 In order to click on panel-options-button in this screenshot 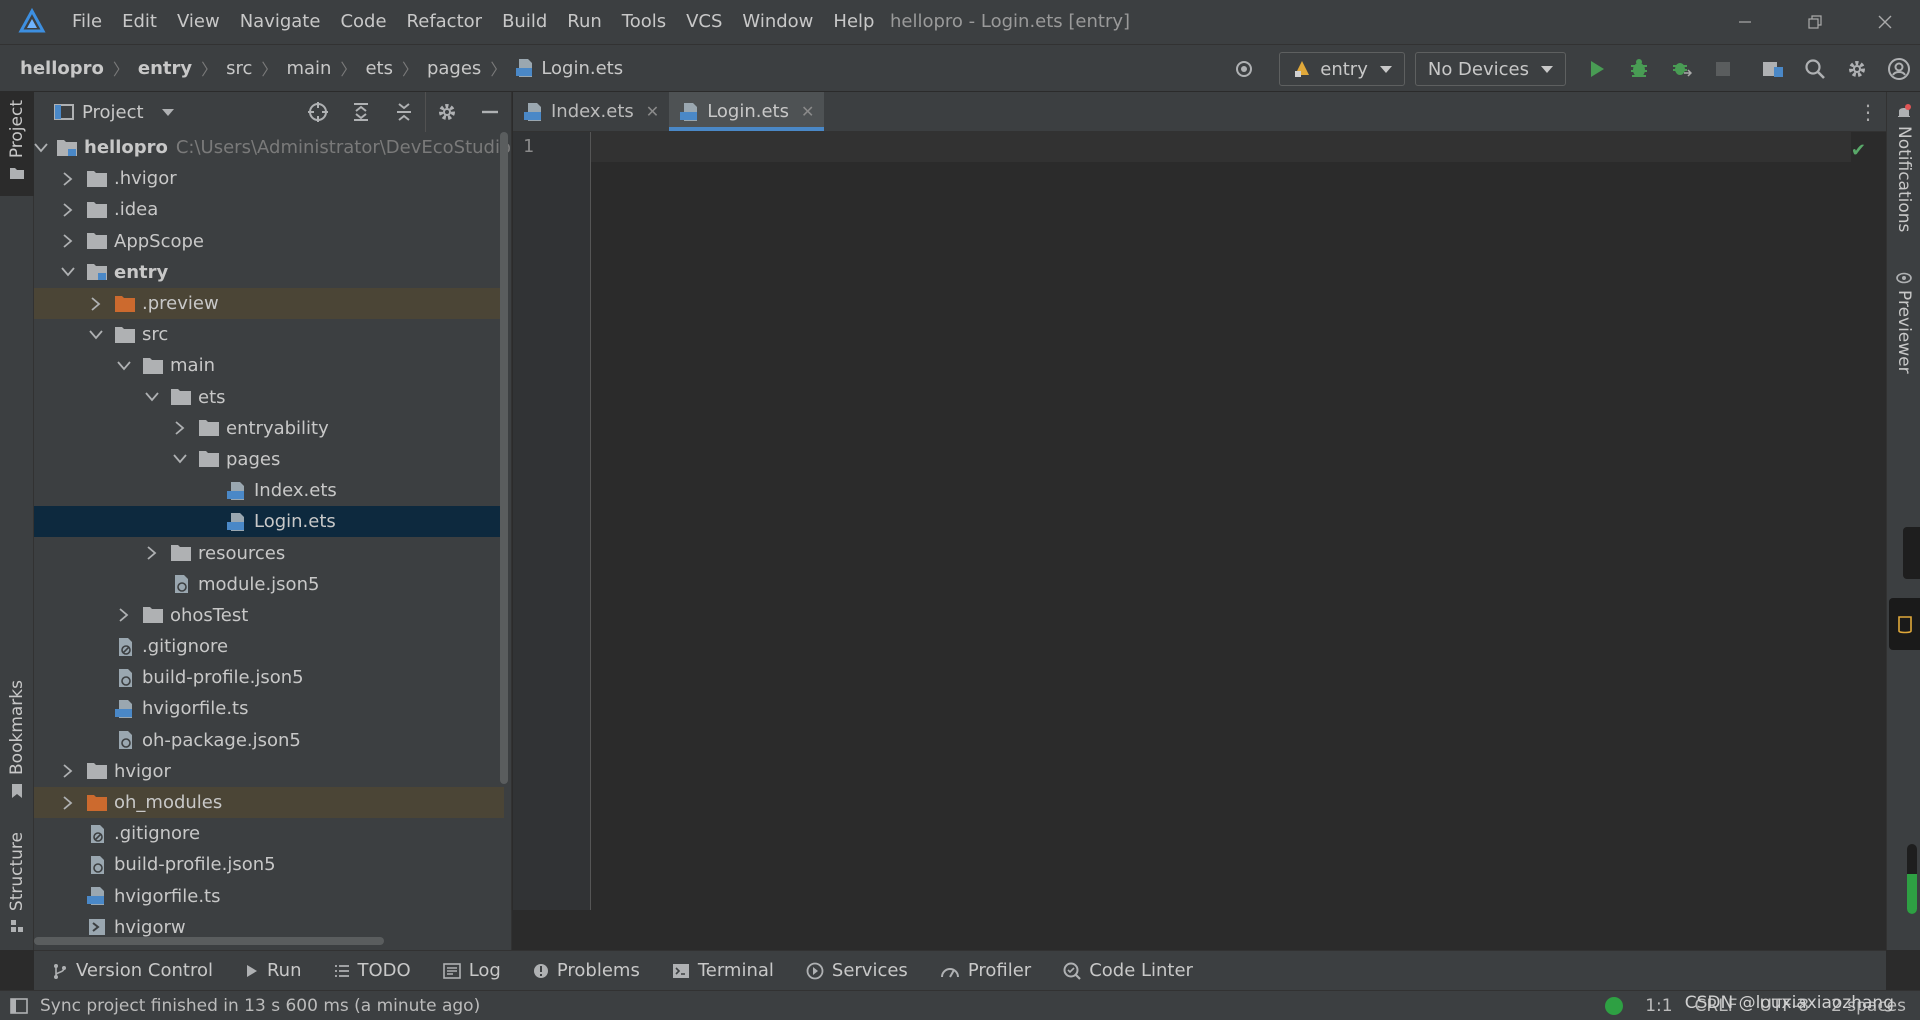, I will do `click(446, 112)`.